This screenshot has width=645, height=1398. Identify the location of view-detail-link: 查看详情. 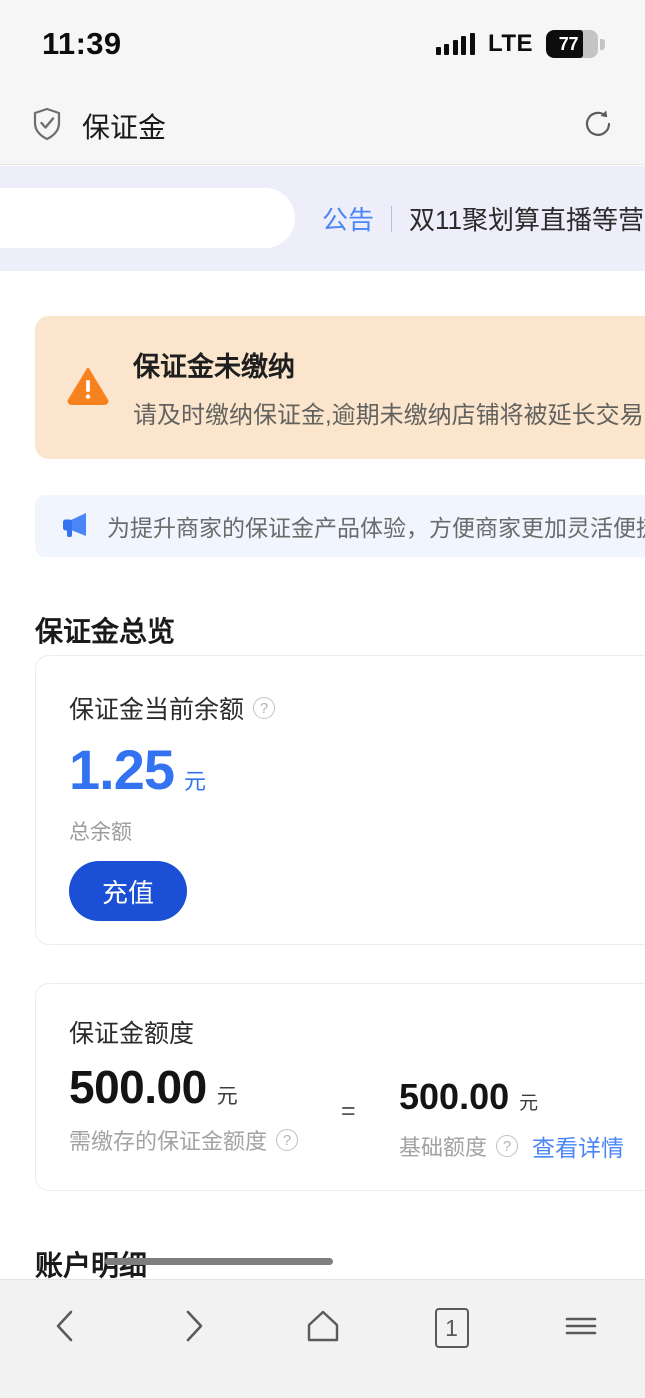
(578, 1146).